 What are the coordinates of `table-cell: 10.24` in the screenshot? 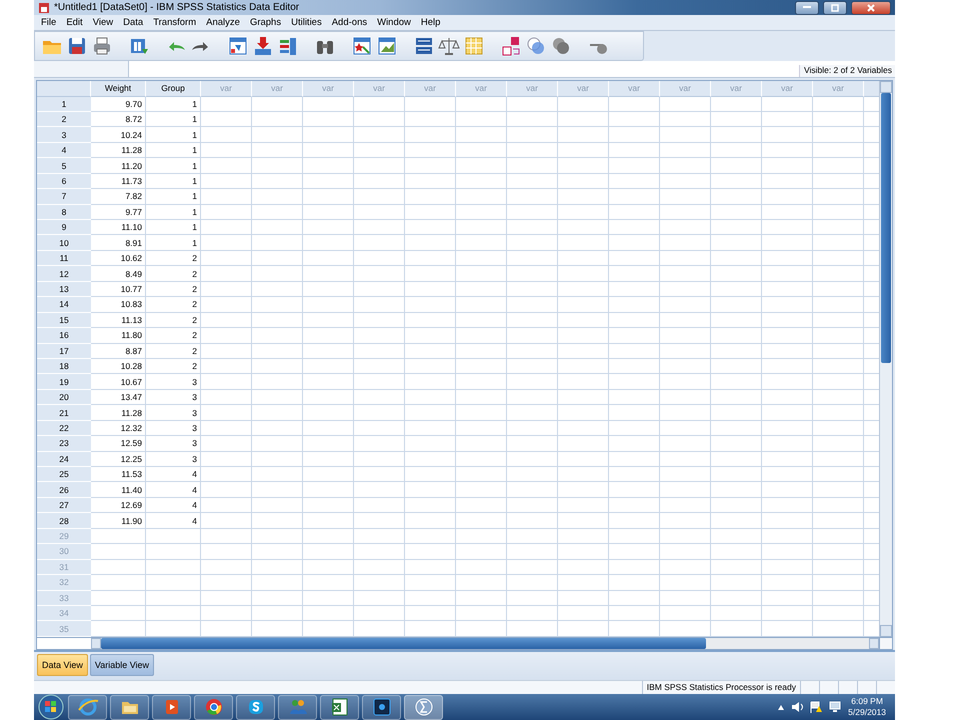 It's located at (118, 135).